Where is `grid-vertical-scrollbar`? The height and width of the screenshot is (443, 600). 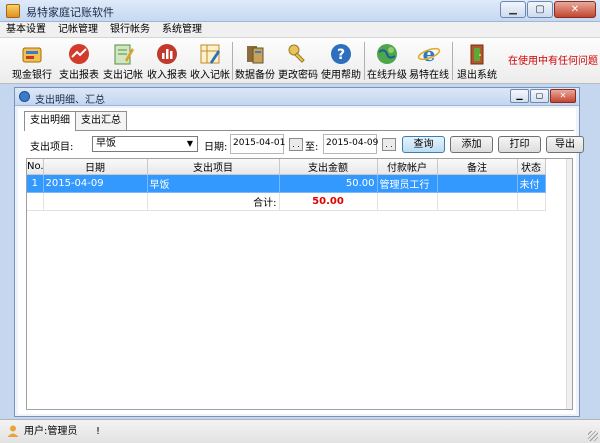
grid-vertical-scrollbar is located at coordinates (569, 284).